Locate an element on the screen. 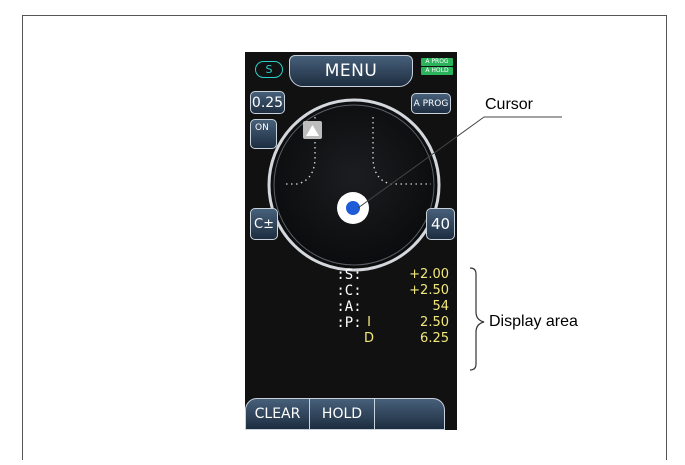  hold-button: HOLD is located at coordinates (342, 414).